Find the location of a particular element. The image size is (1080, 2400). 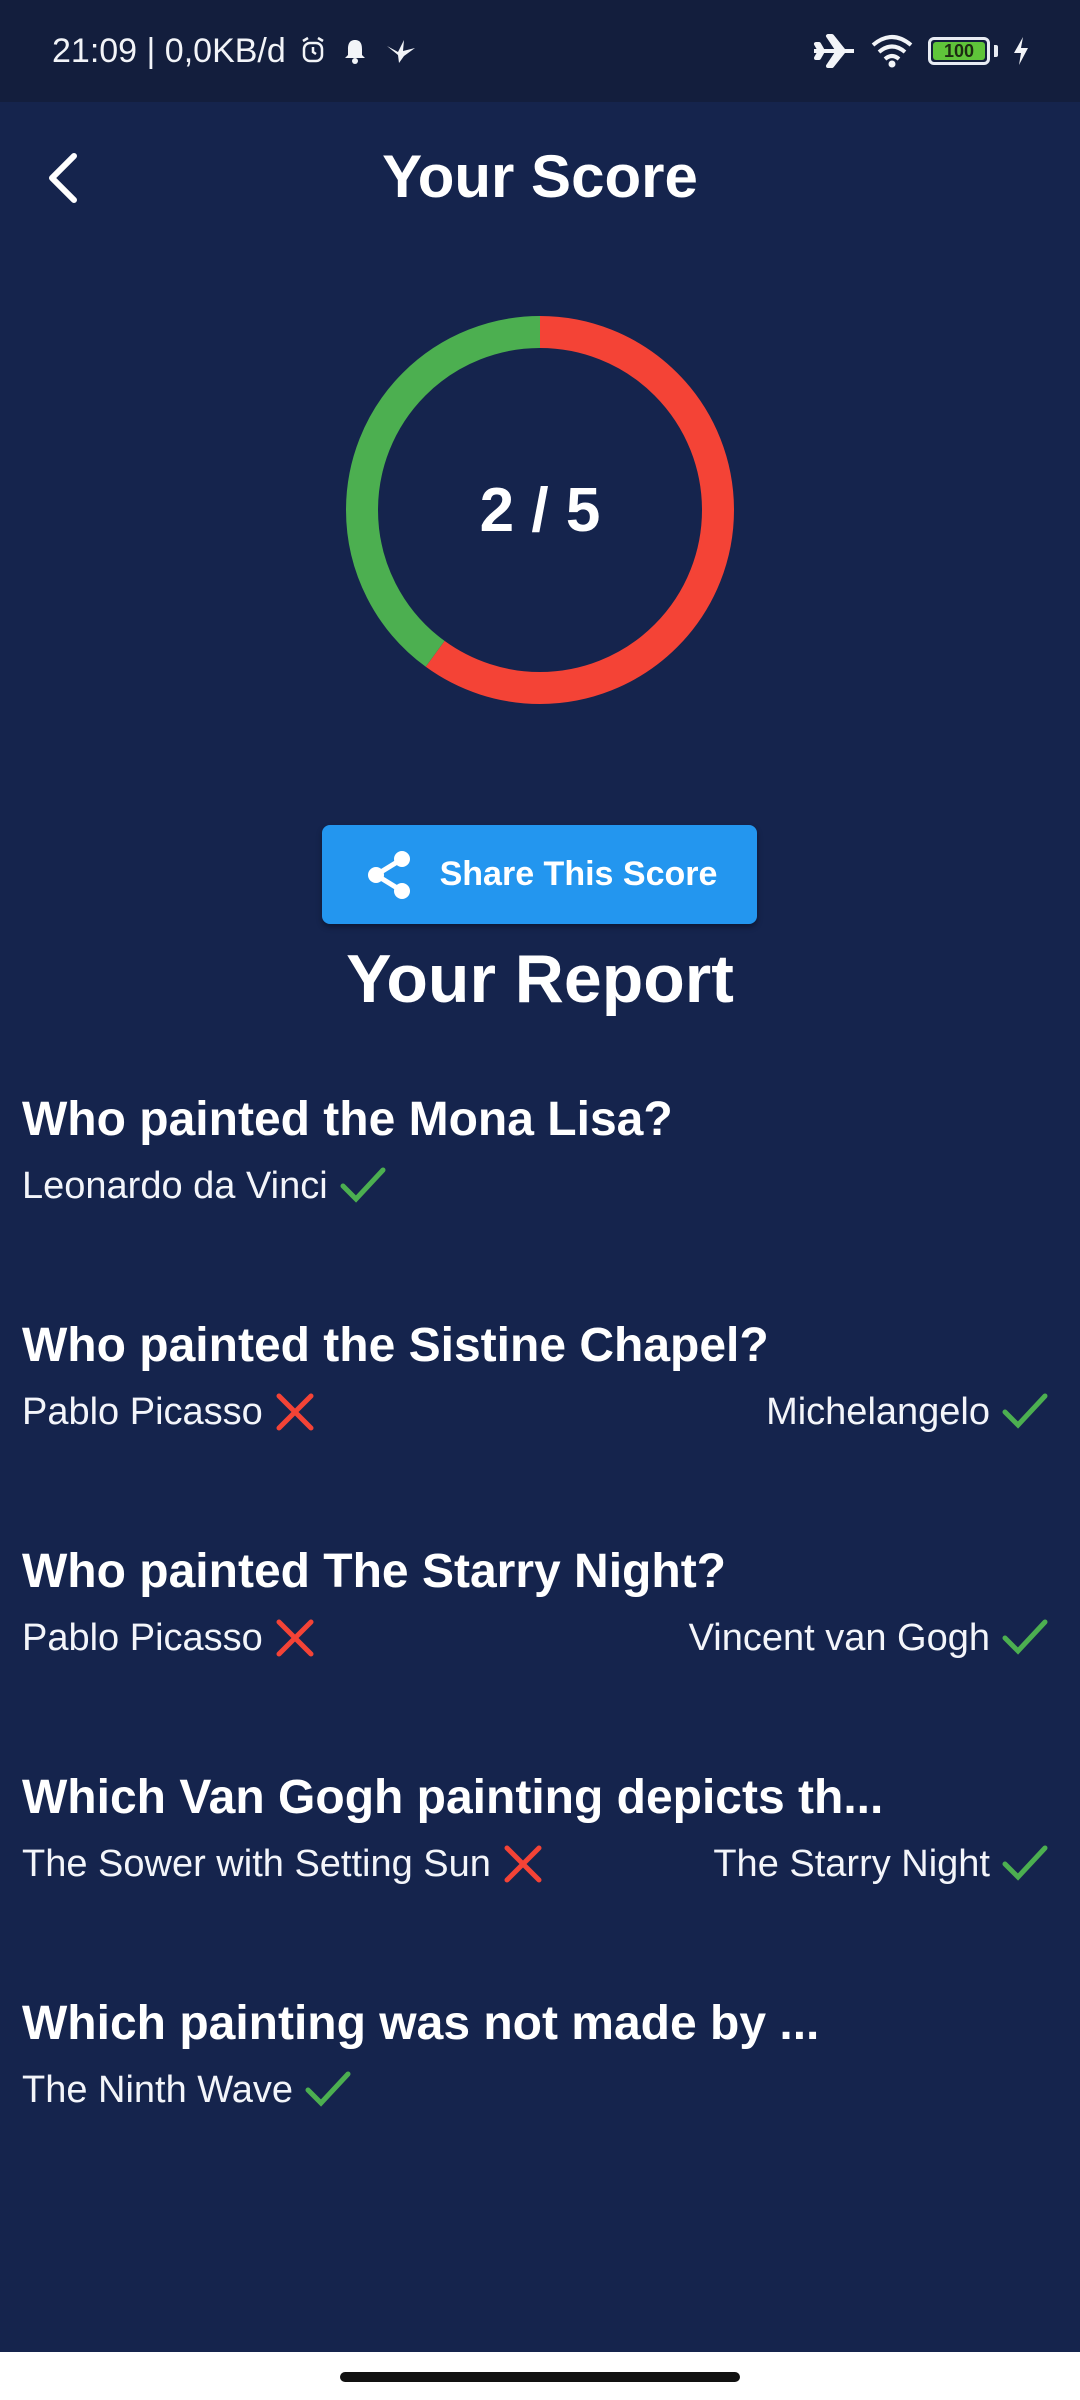

answers-row: The Ninth Wave is located at coordinates (536, 2098).